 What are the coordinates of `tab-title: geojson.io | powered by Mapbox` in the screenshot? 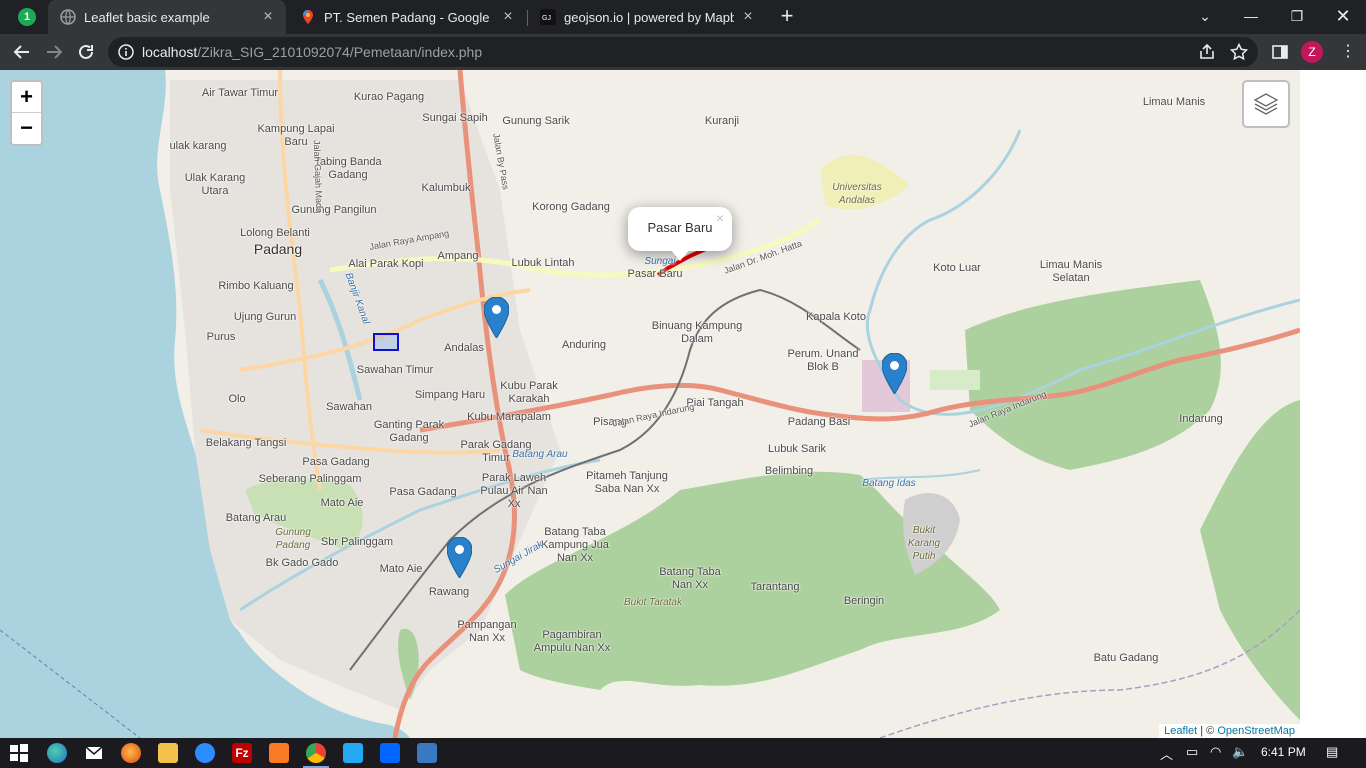 It's located at (649, 17).